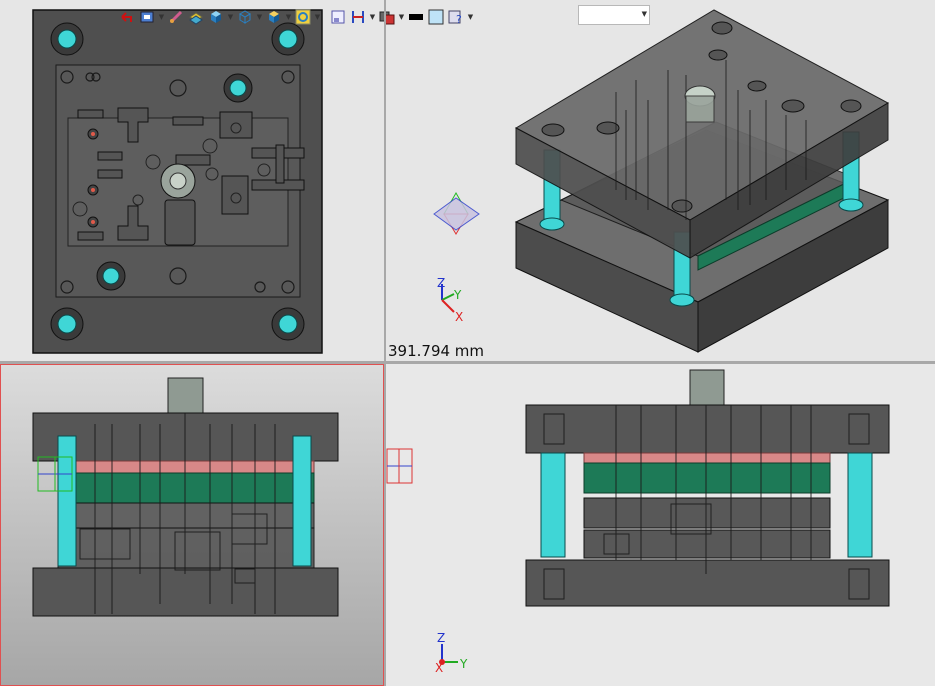 Image resolution: width=935 pixels, height=686 pixels. What do you see at coordinates (399, 466) in the screenshot?
I see `section-plane-marker-right` at bounding box center [399, 466].